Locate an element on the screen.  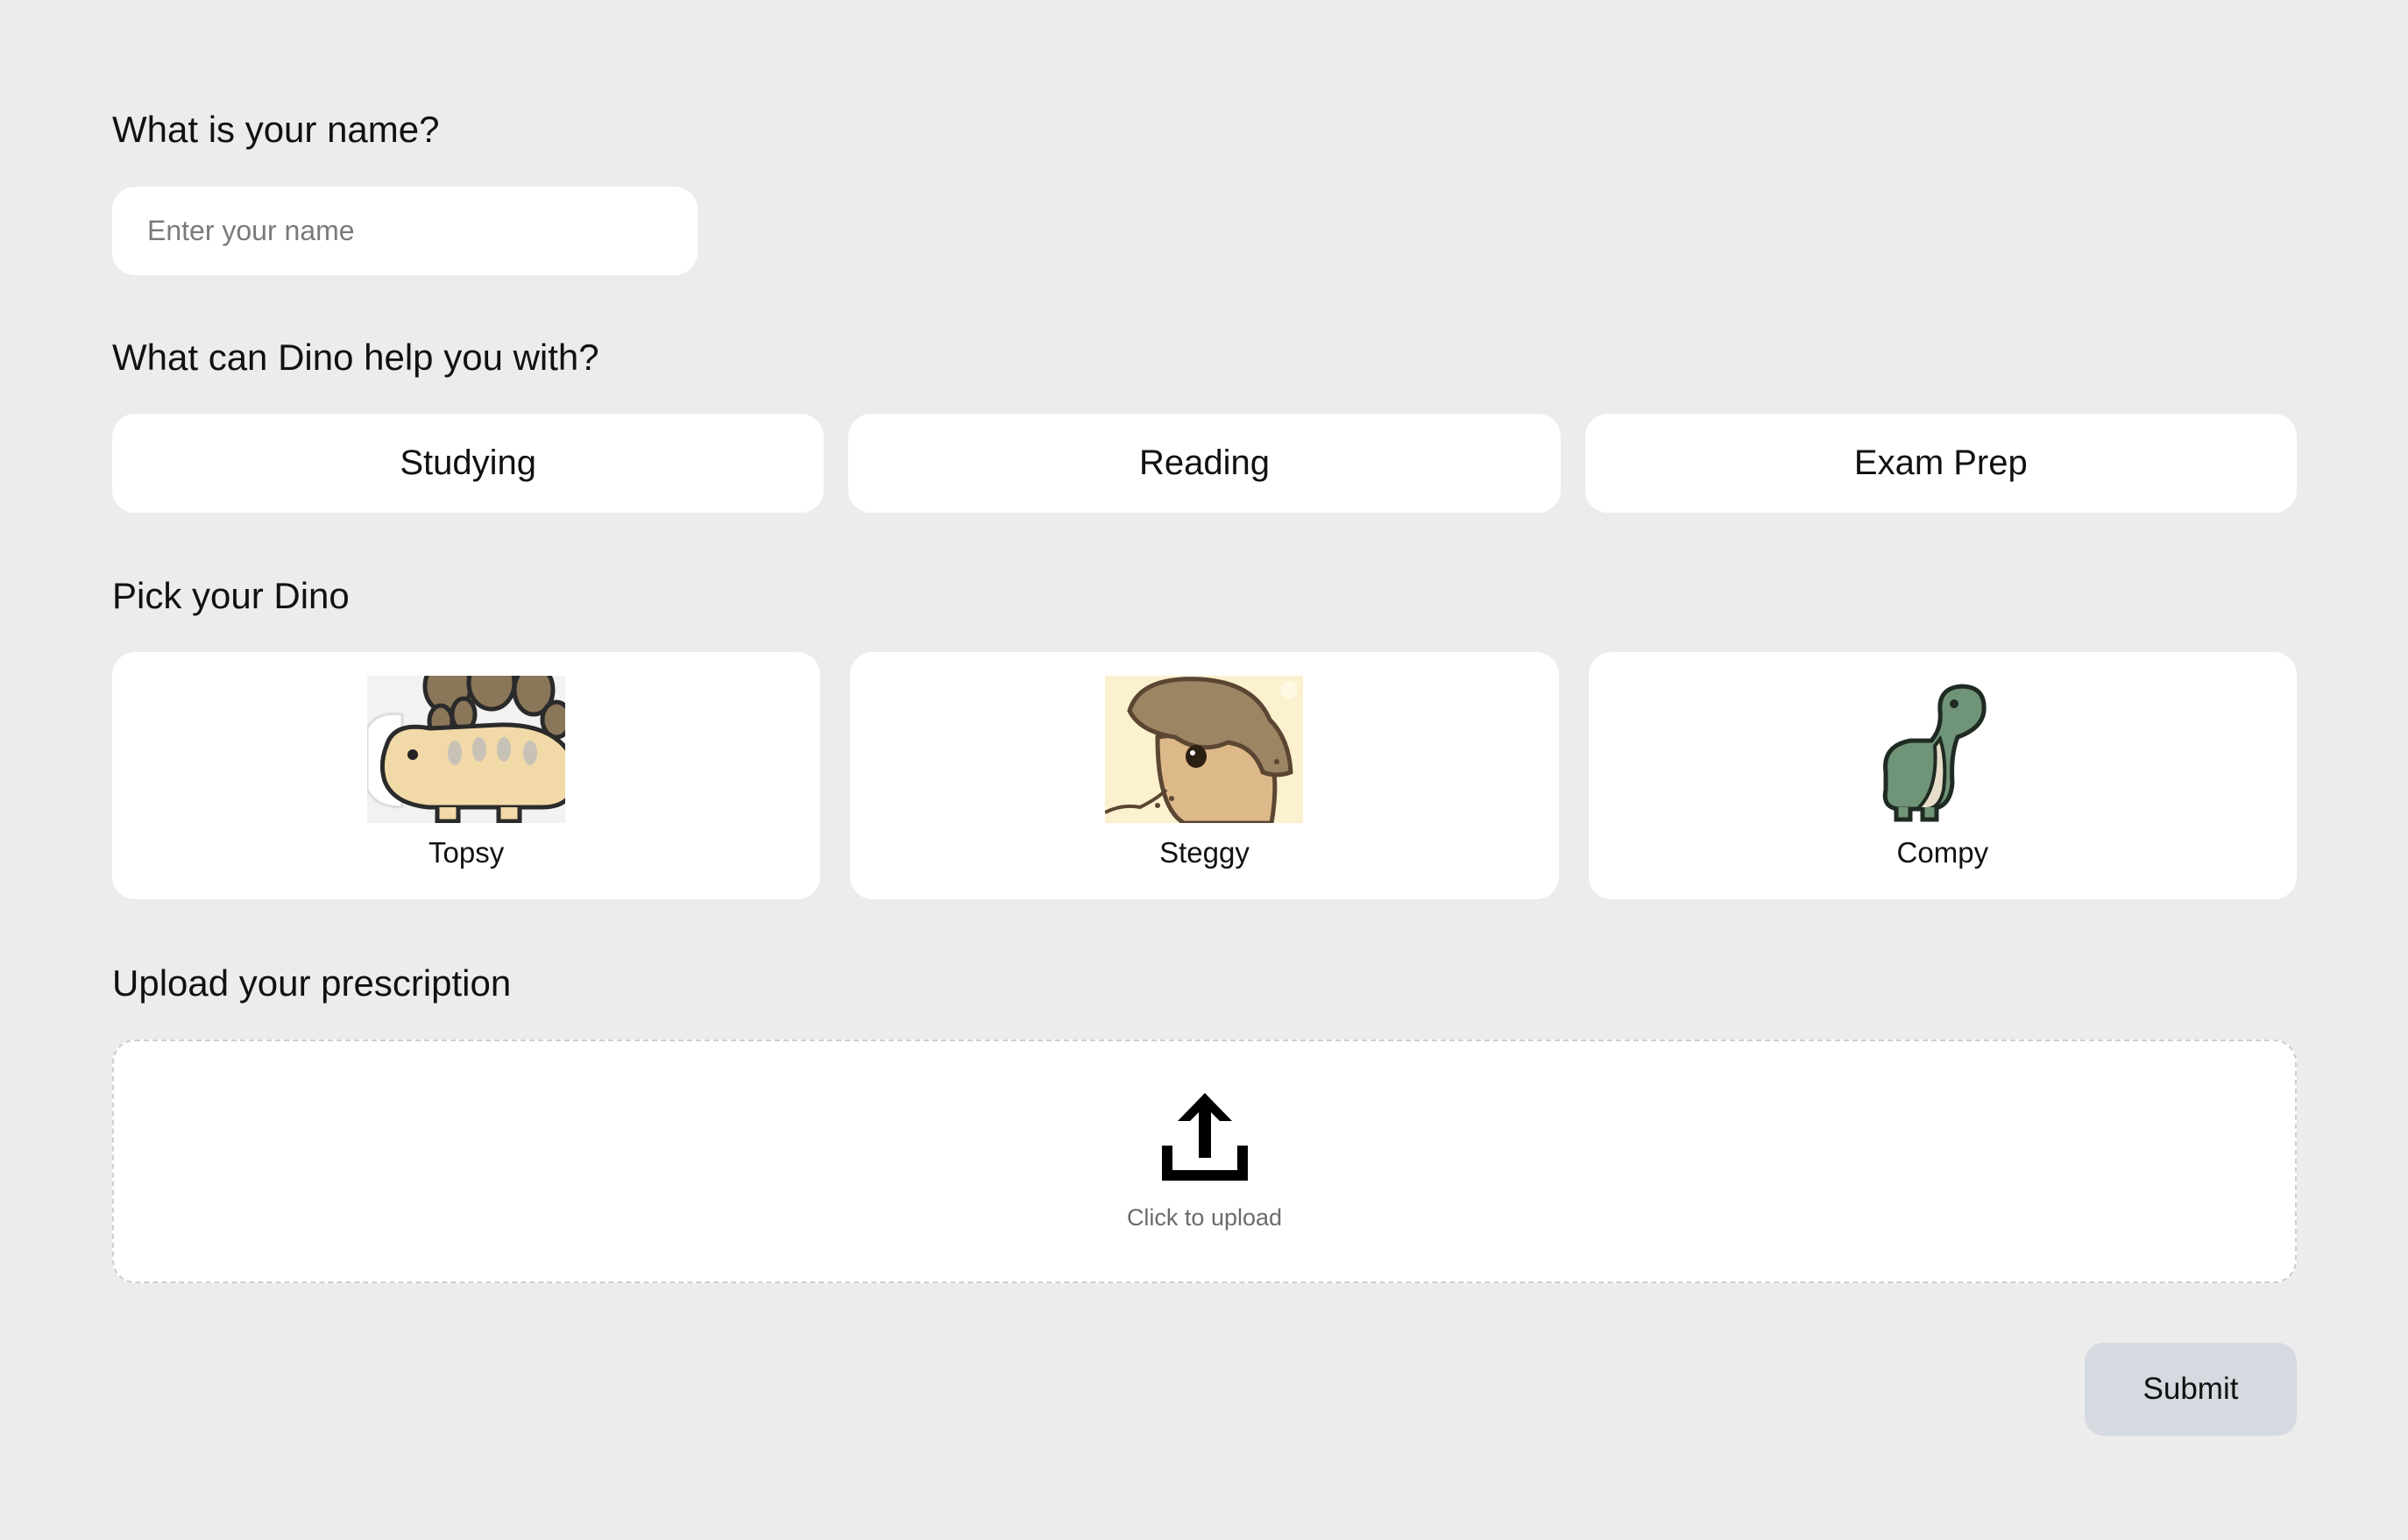
upload-icon is located at coordinates (1204, 1136).